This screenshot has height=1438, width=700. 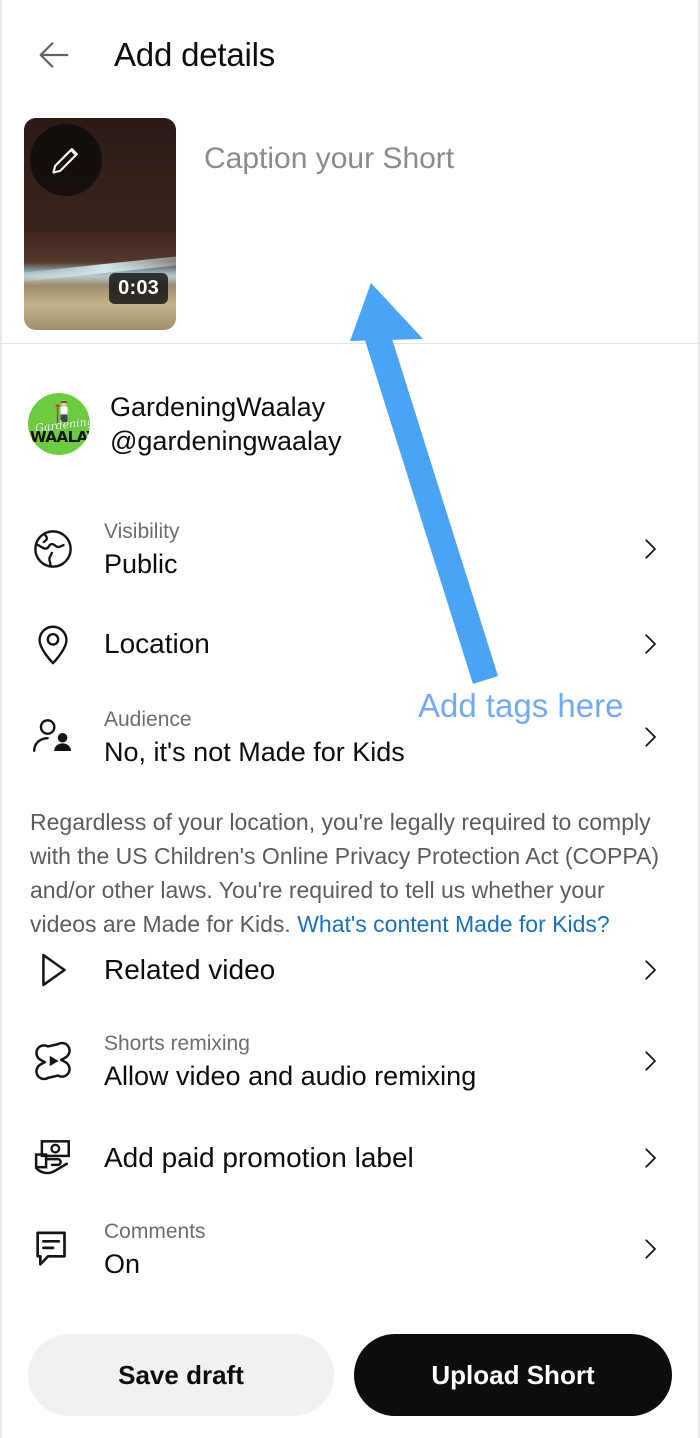 I want to click on app-header: Add details, so click(x=350, y=55).